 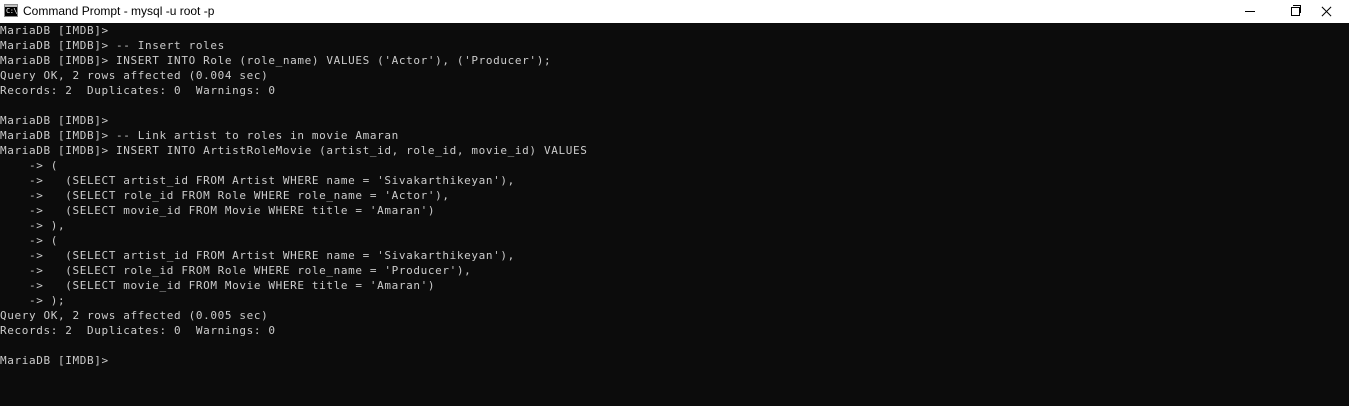 I want to click on console-line: -> );, so click(x=33, y=300).